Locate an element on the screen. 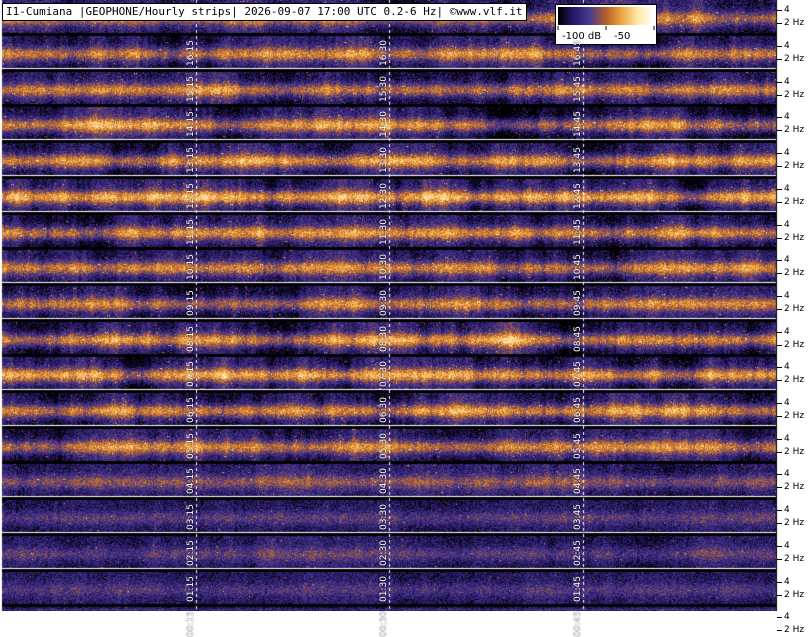 The width and height of the screenshot is (812, 637). strip-time-label: 14:30 is located at coordinates (384, 124).